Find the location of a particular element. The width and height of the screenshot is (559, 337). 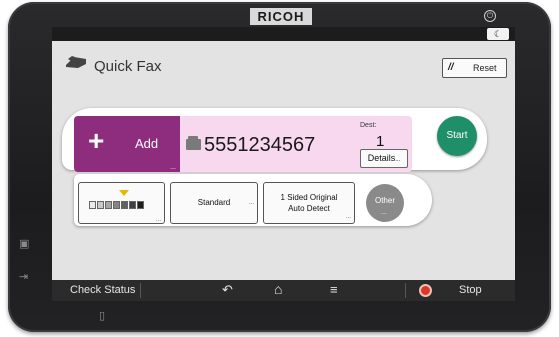

power-icon: ⏻ is located at coordinates (490, 16).